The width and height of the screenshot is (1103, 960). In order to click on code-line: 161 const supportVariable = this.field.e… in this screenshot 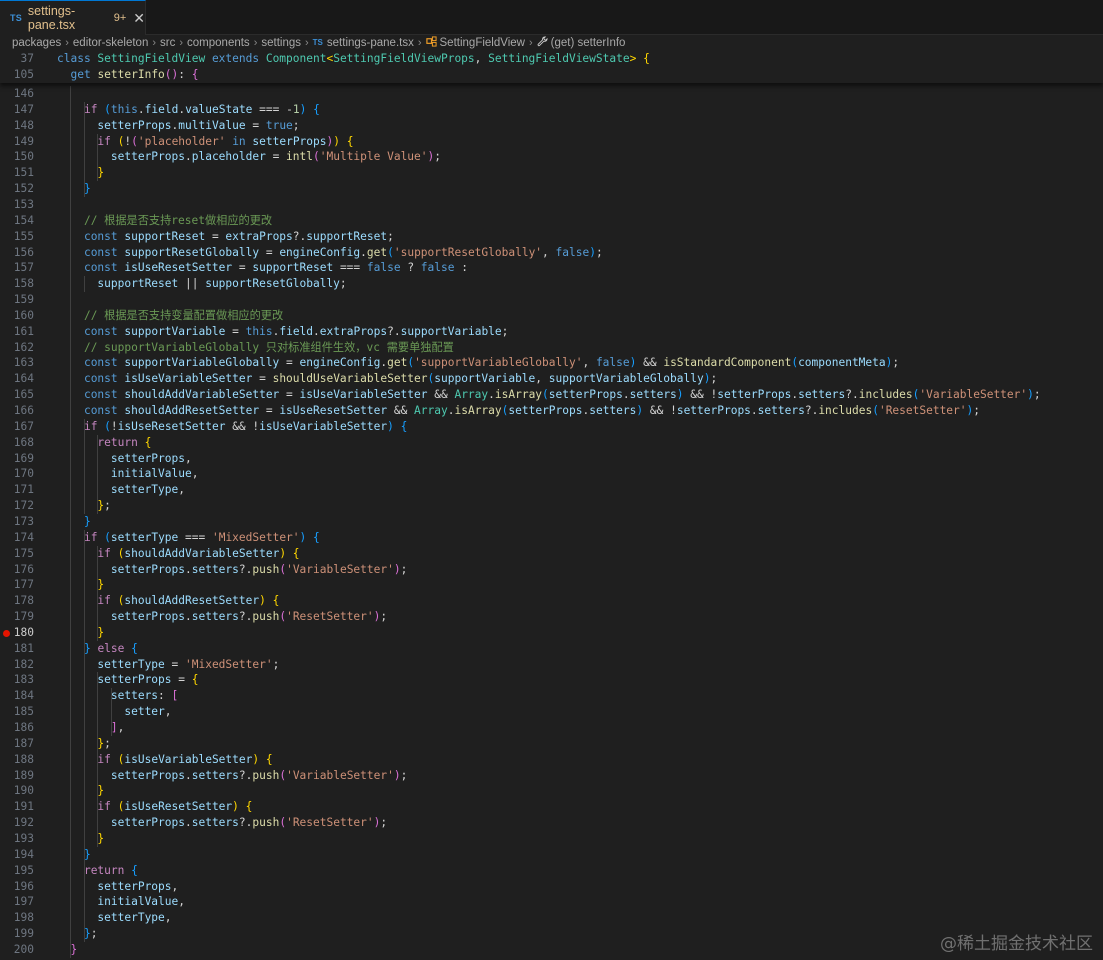, I will do `click(551, 332)`.